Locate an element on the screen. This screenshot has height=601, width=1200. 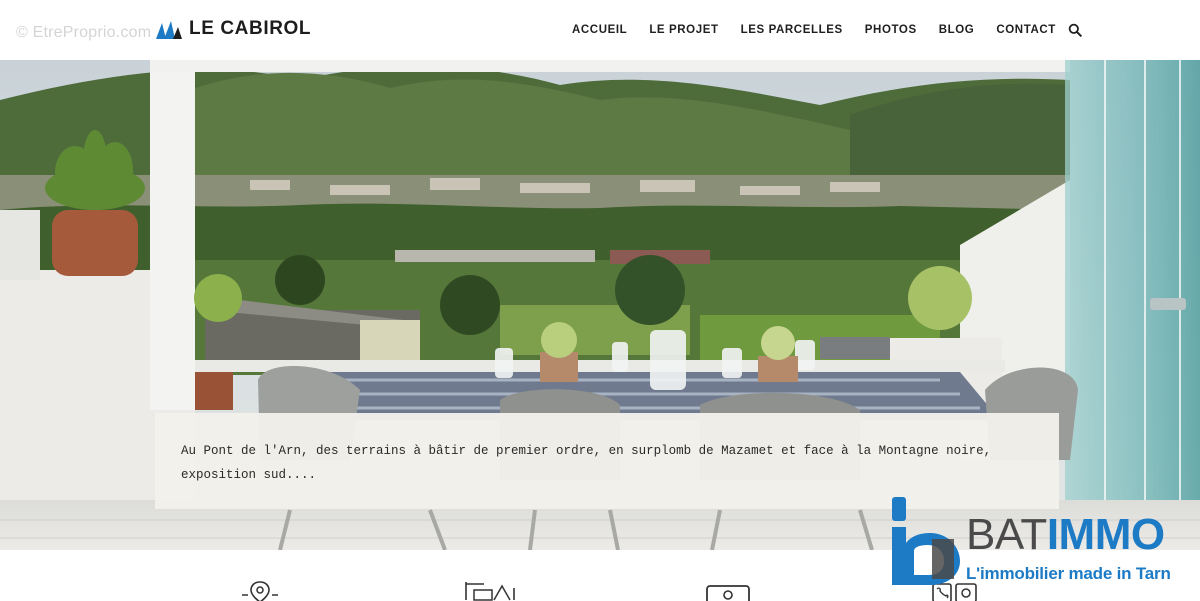
brand-name: LE CABIROL is located at coordinates (250, 28).